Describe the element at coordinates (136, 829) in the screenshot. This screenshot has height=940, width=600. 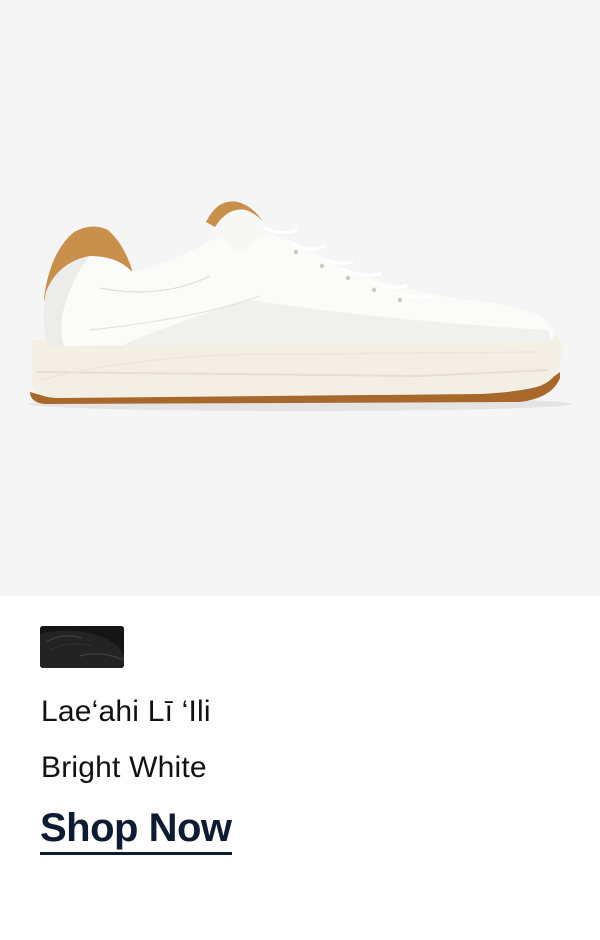
I see `shop-now-link: Shop Now` at that location.